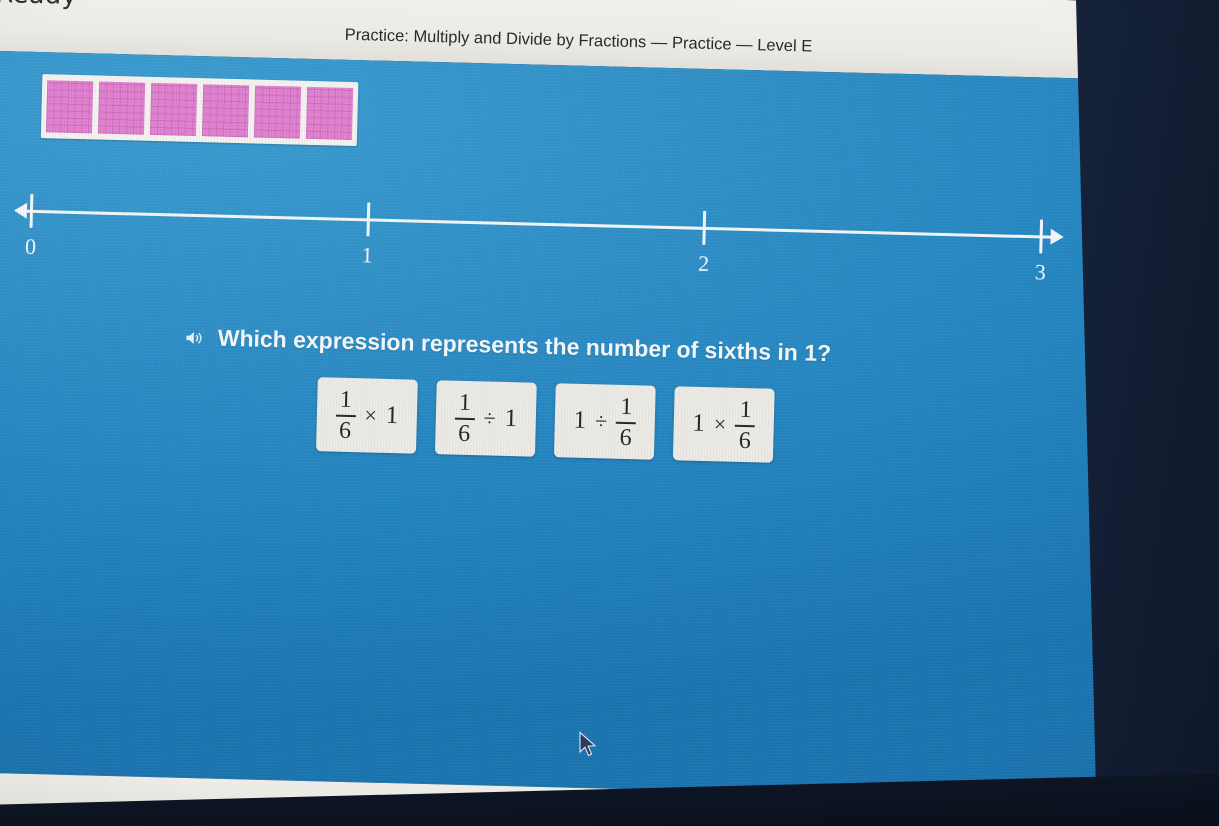  What do you see at coordinates (30, 246) in the screenshot?
I see `number-line-label: 0` at bounding box center [30, 246].